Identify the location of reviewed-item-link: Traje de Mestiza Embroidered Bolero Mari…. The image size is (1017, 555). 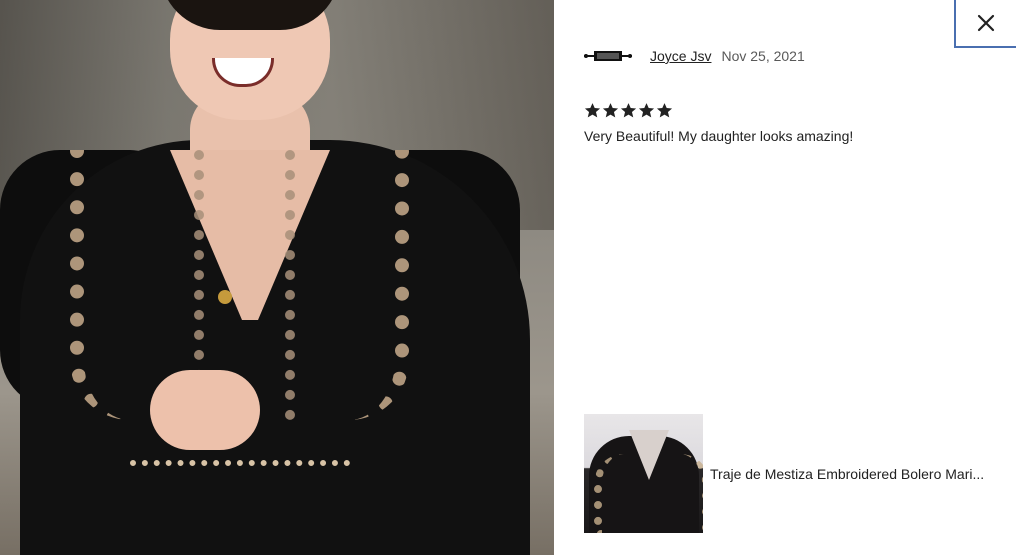
(794, 473).